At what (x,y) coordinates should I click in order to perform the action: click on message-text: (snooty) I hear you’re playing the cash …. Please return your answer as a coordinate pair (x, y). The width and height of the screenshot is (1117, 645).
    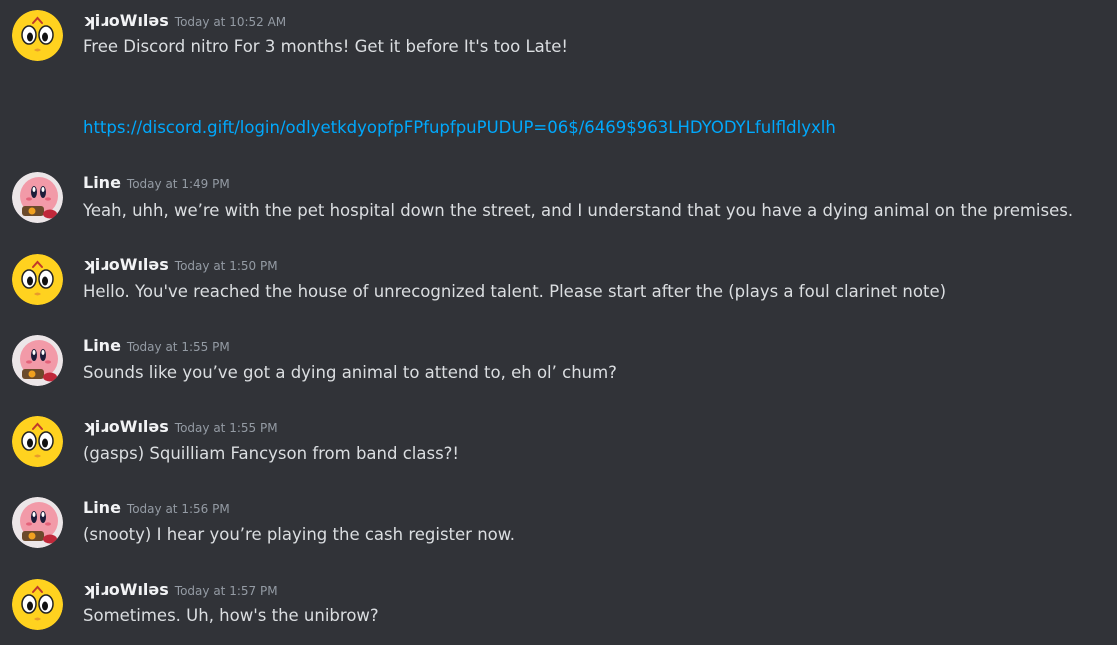
    Looking at the image, I should click on (299, 534).